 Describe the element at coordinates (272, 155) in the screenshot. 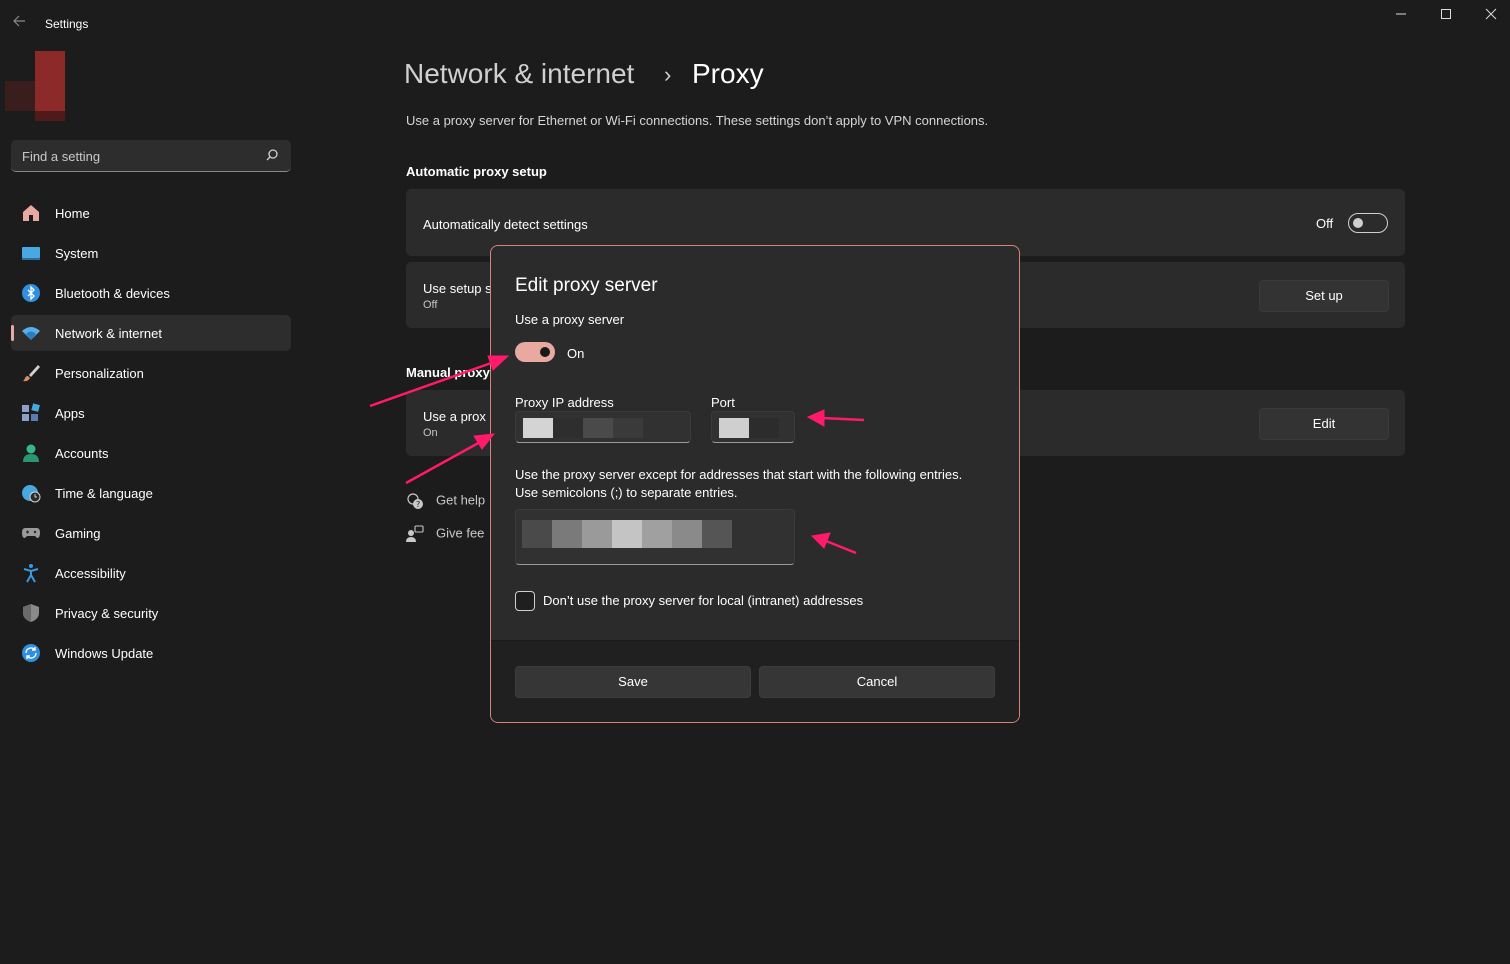

I see `search-icon` at that location.